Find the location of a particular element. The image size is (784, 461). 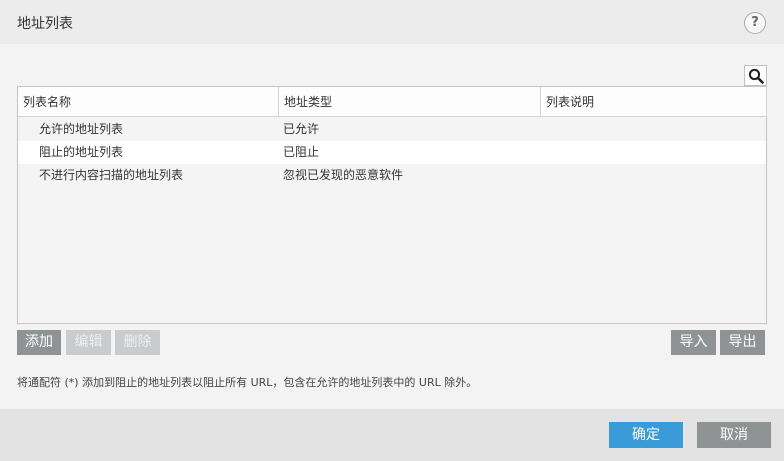

column-header-list-description: 列表说明 is located at coordinates (654, 102).